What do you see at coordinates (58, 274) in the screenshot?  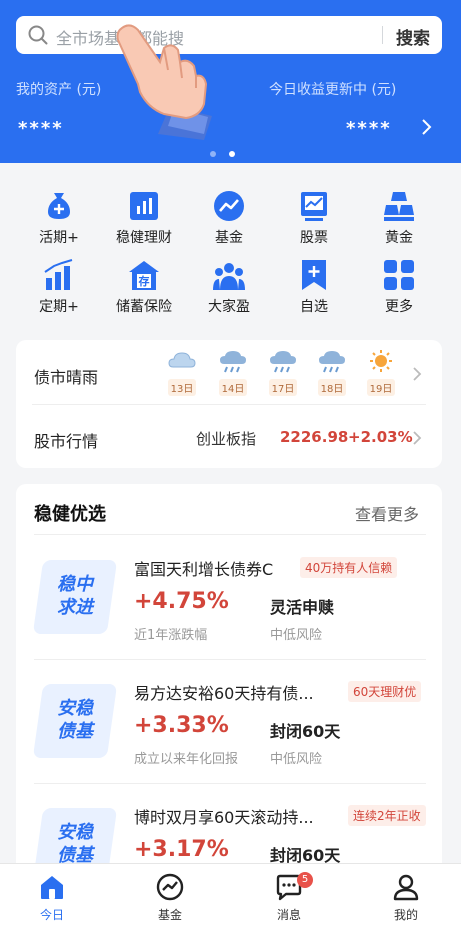 I see `growth-bars-icon` at bounding box center [58, 274].